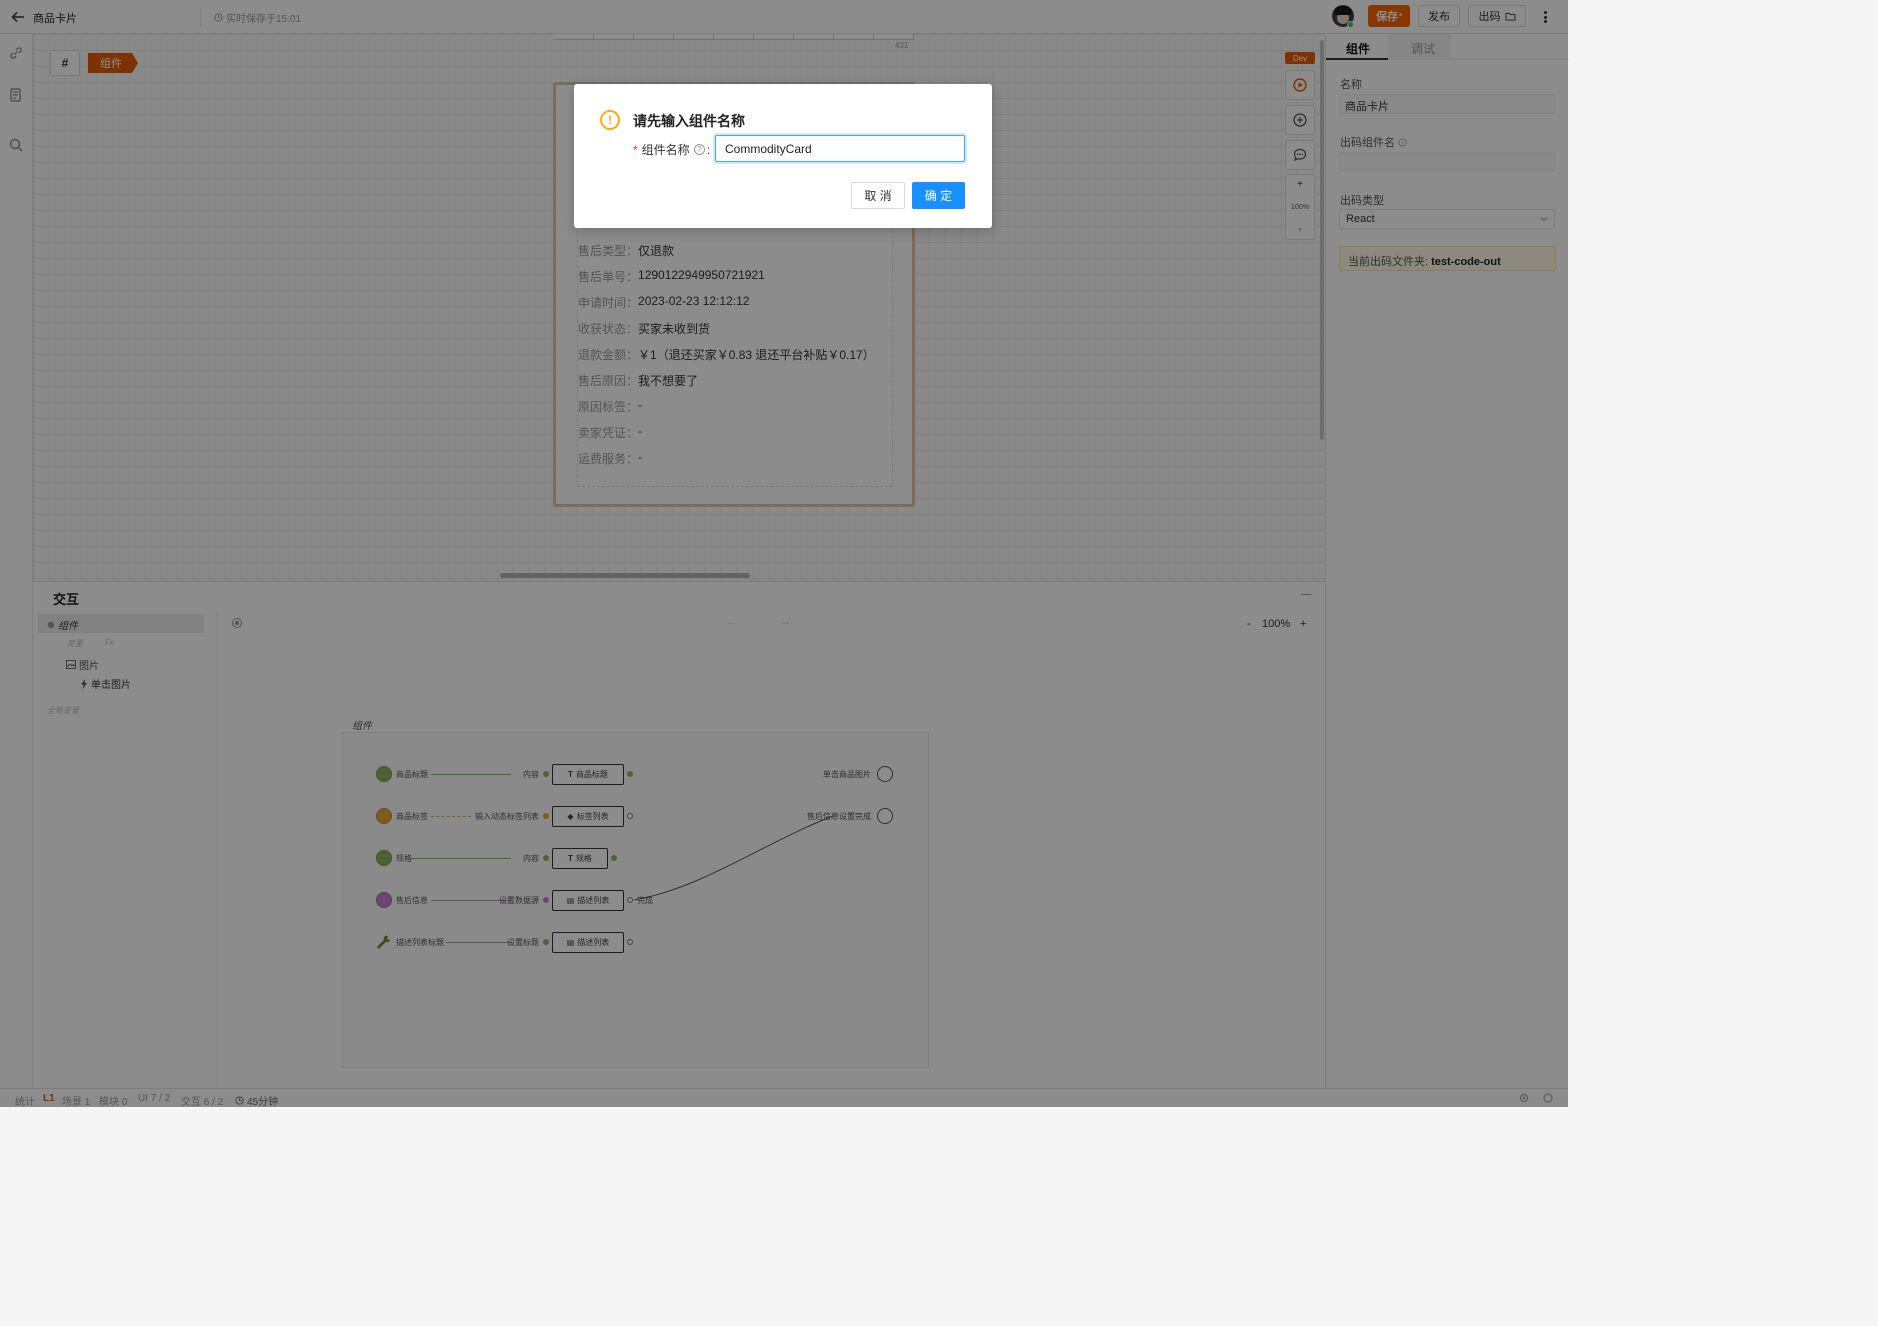  What do you see at coordinates (635, 149) in the screenshot?
I see `required-mark: *` at bounding box center [635, 149].